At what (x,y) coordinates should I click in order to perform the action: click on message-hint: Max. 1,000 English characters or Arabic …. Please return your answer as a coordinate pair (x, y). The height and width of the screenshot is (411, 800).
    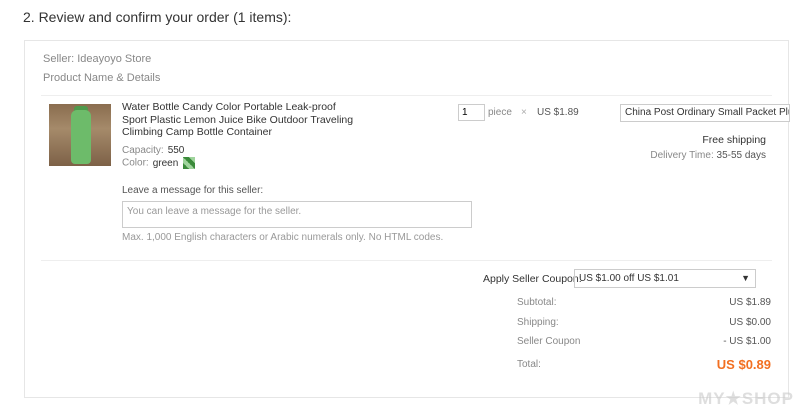
    Looking at the image, I should click on (283, 237).